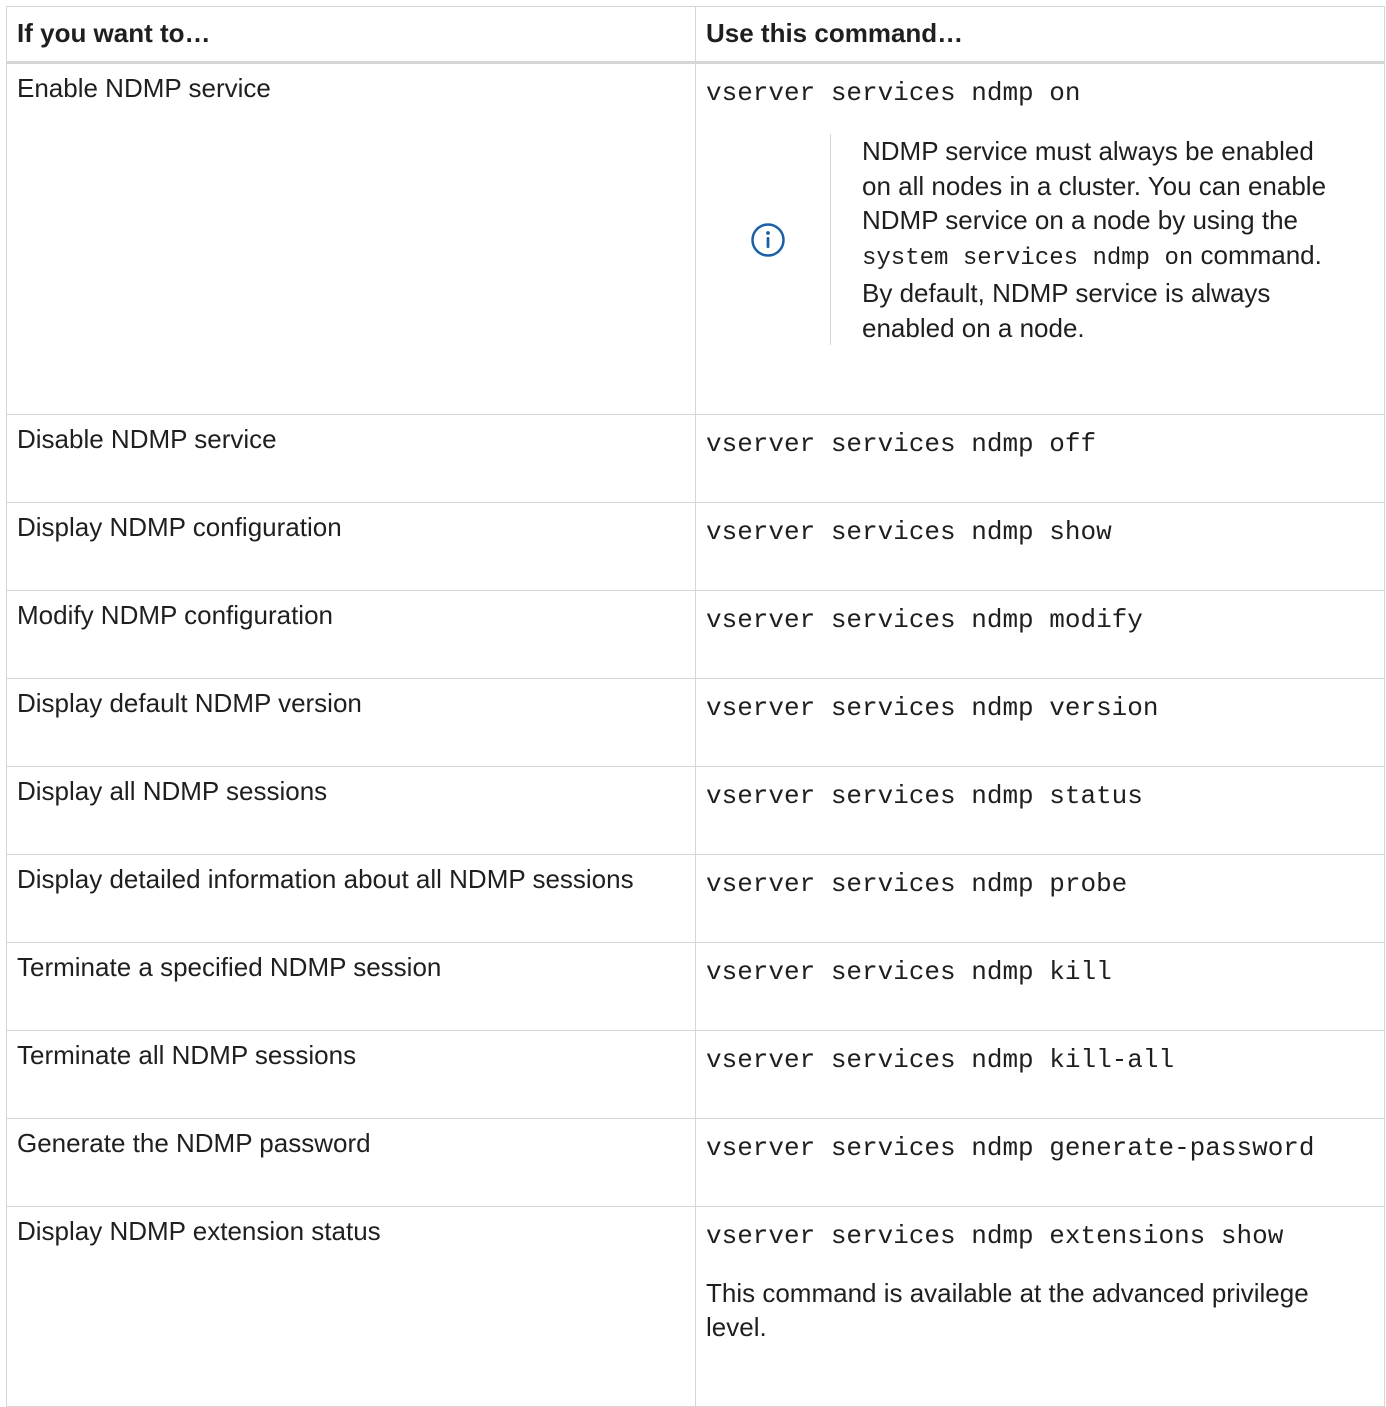 The image size is (1386, 1407). Describe the element at coordinates (909, 532) in the screenshot. I see `command-code: vserver services ndmp show` at that location.